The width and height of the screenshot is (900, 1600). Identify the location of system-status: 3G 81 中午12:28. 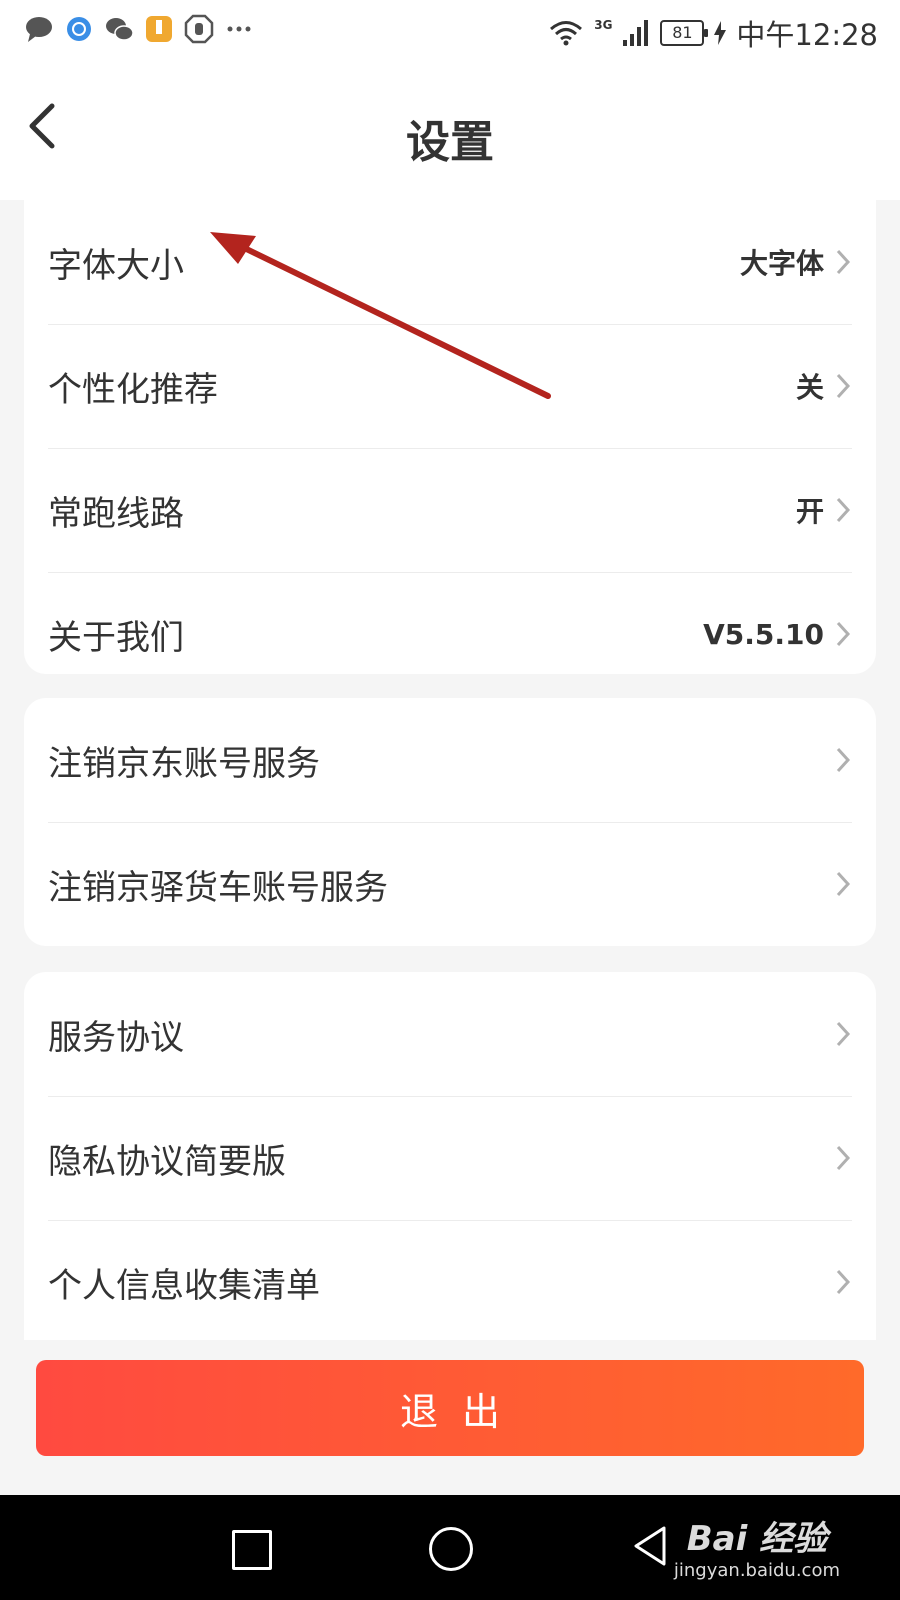
(713, 33).